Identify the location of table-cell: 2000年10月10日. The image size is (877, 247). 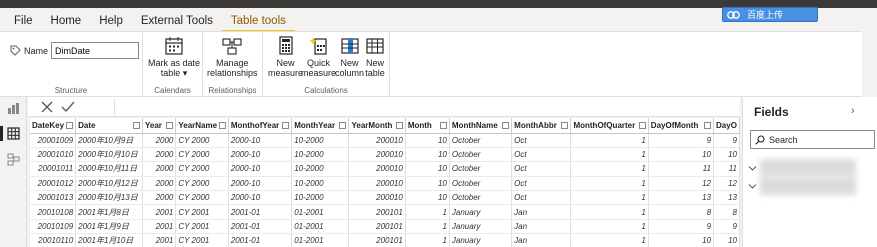
(109, 155).